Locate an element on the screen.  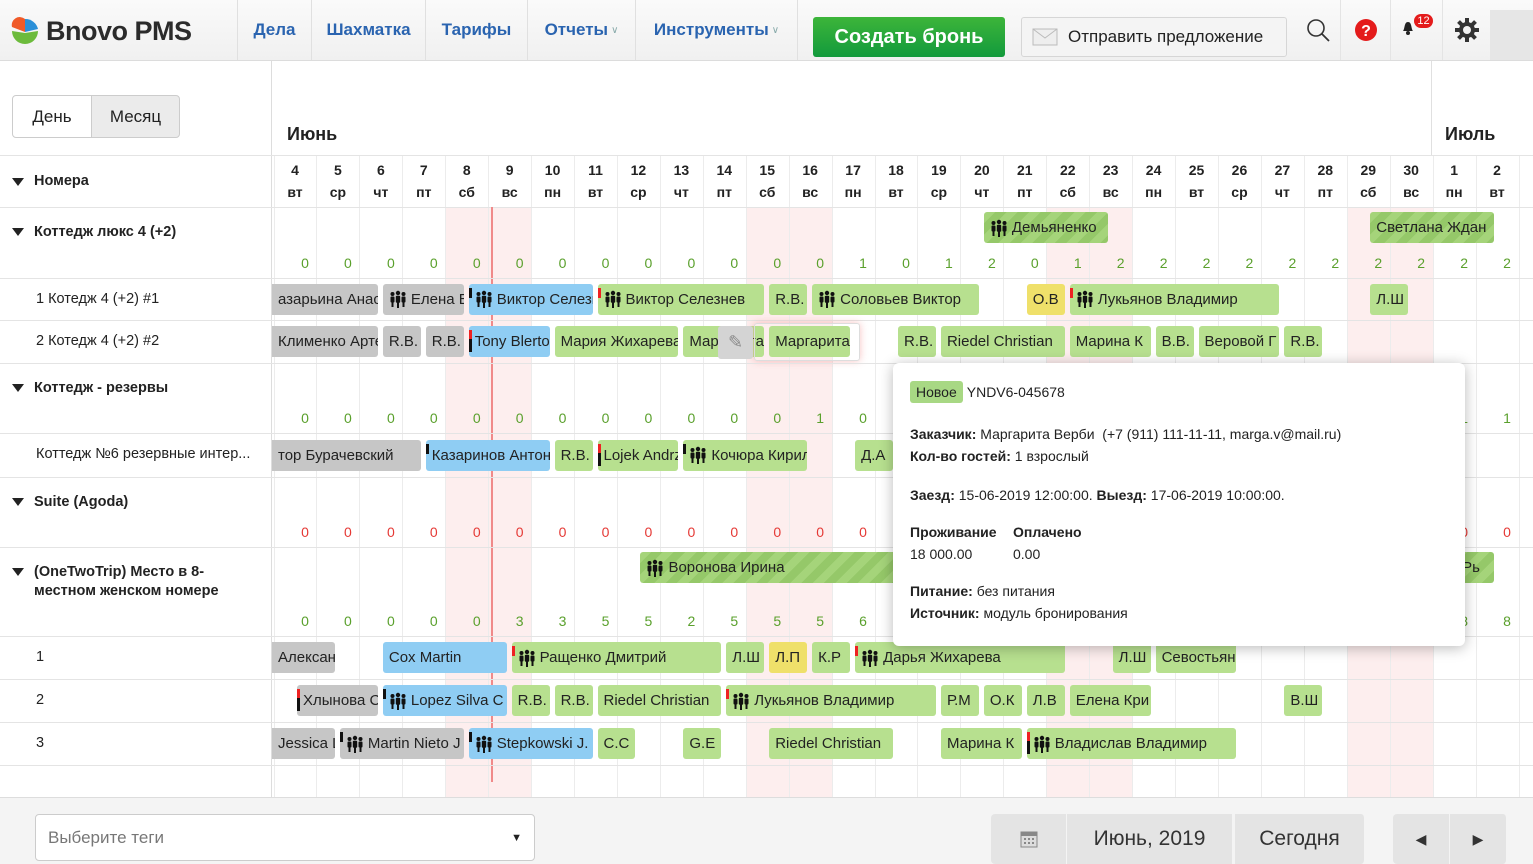
booking-bar: Светлана Ждан is located at coordinates (1432, 227).